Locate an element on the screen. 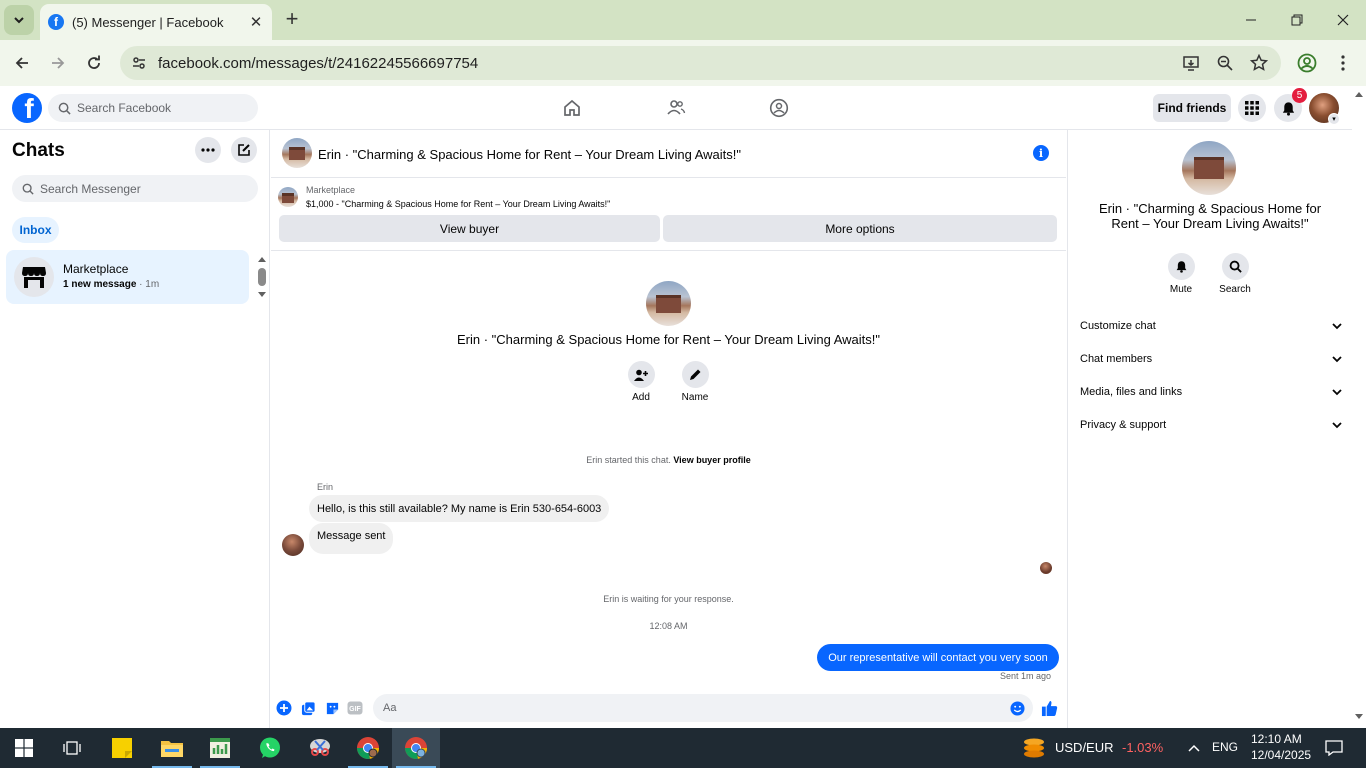 Image resolution: width=1366 pixels, height=768 pixels. snipping-tool-app is located at coordinates (320, 748).